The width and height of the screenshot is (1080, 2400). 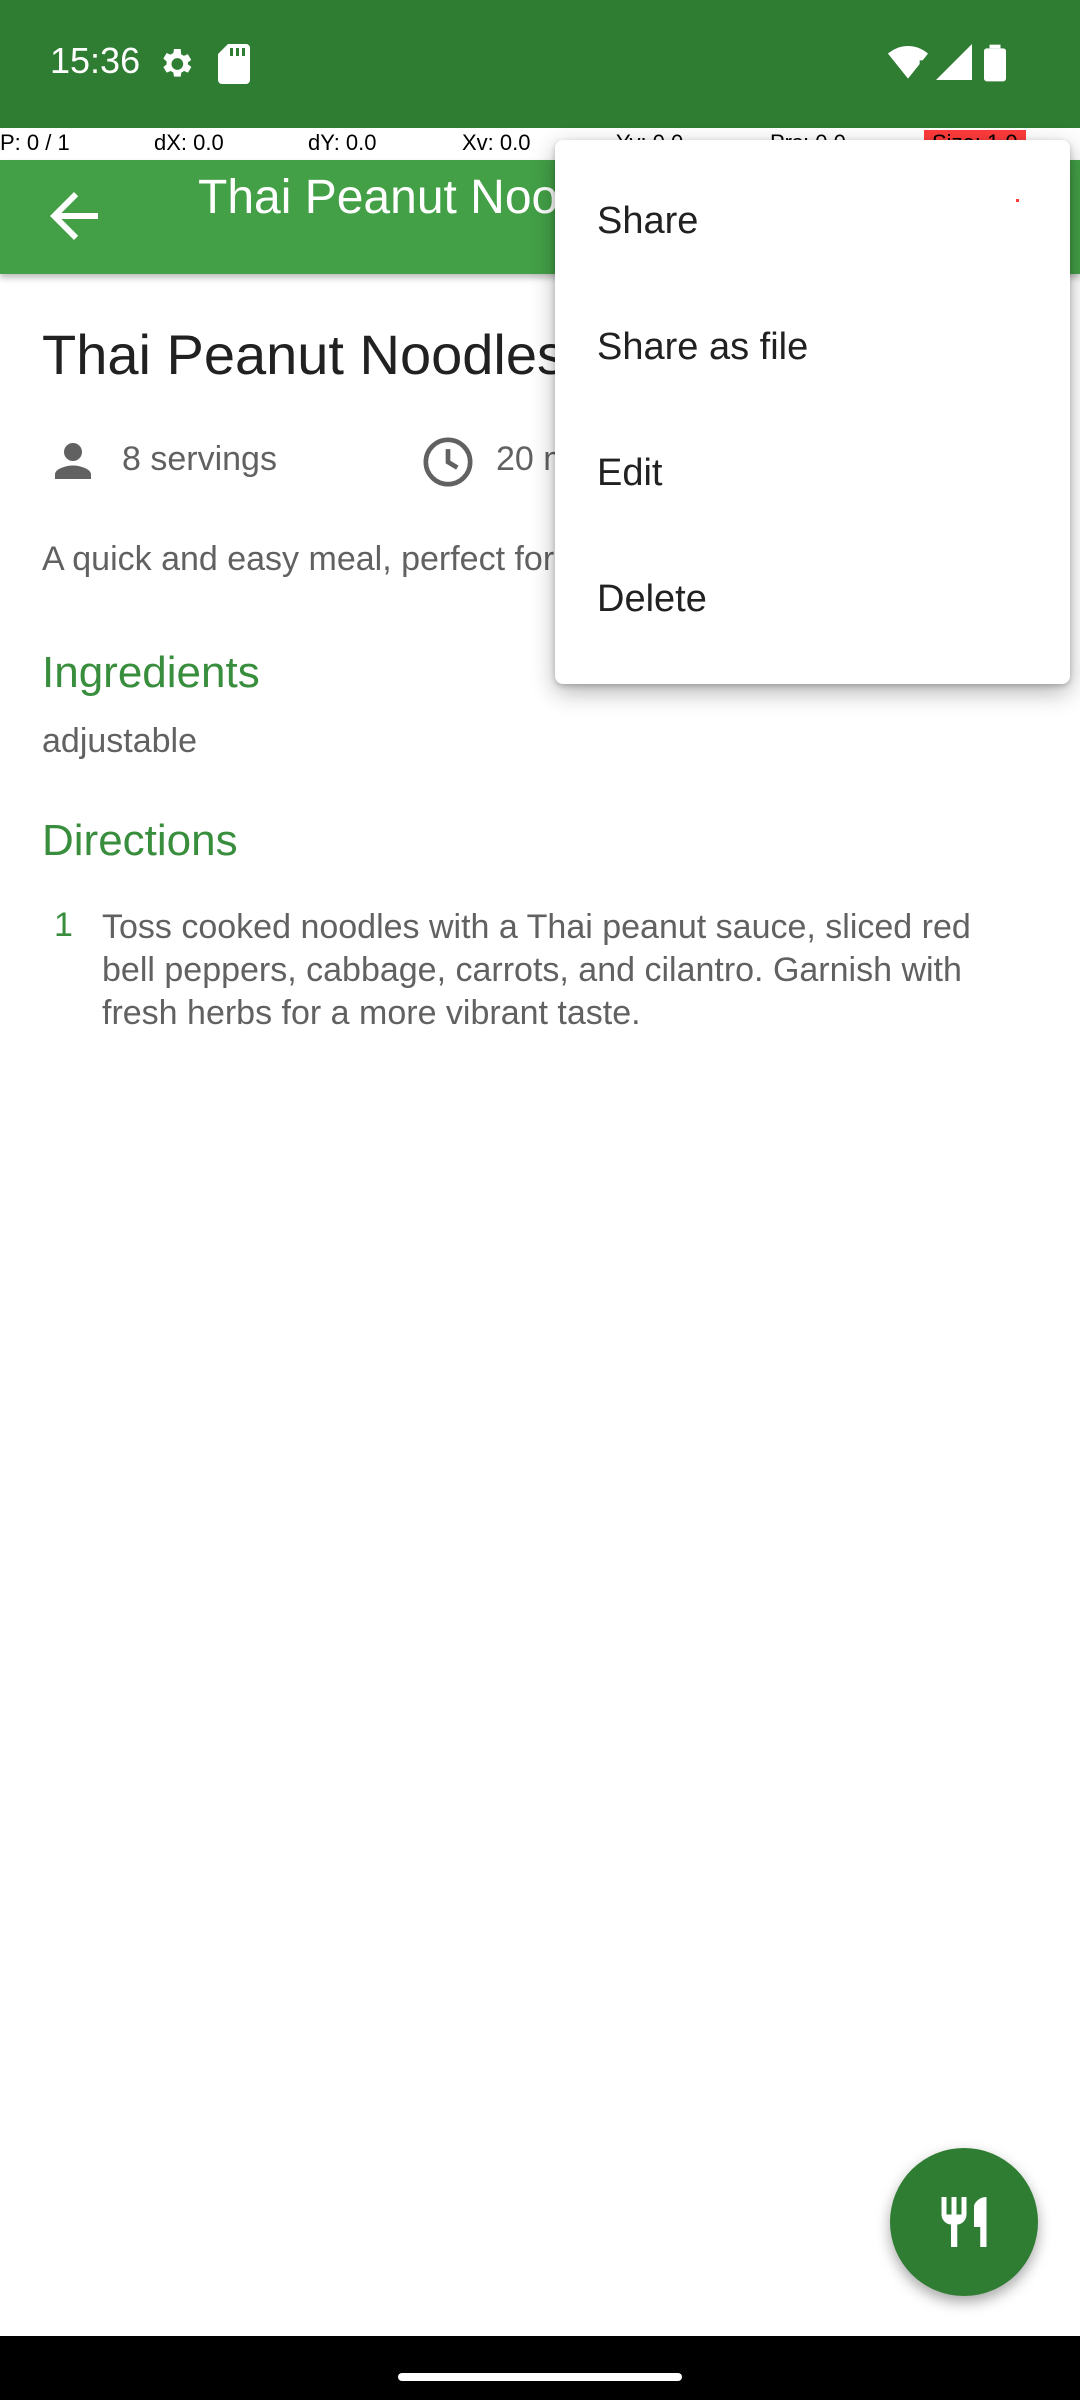 What do you see at coordinates (304, 354) in the screenshot?
I see `recipe-title: Thai Peanut Noodles` at bounding box center [304, 354].